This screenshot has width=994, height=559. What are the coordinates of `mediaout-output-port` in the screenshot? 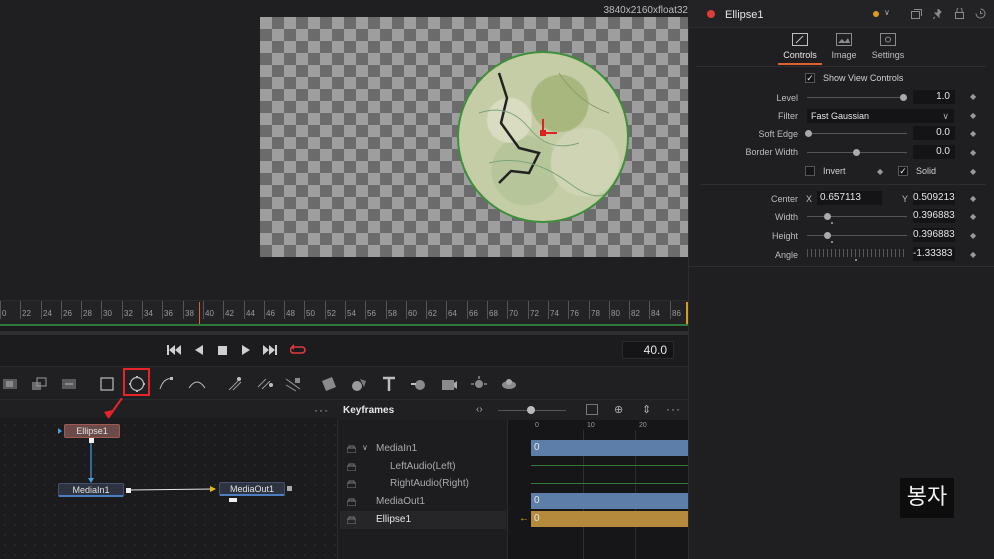 It's located at (289, 488).